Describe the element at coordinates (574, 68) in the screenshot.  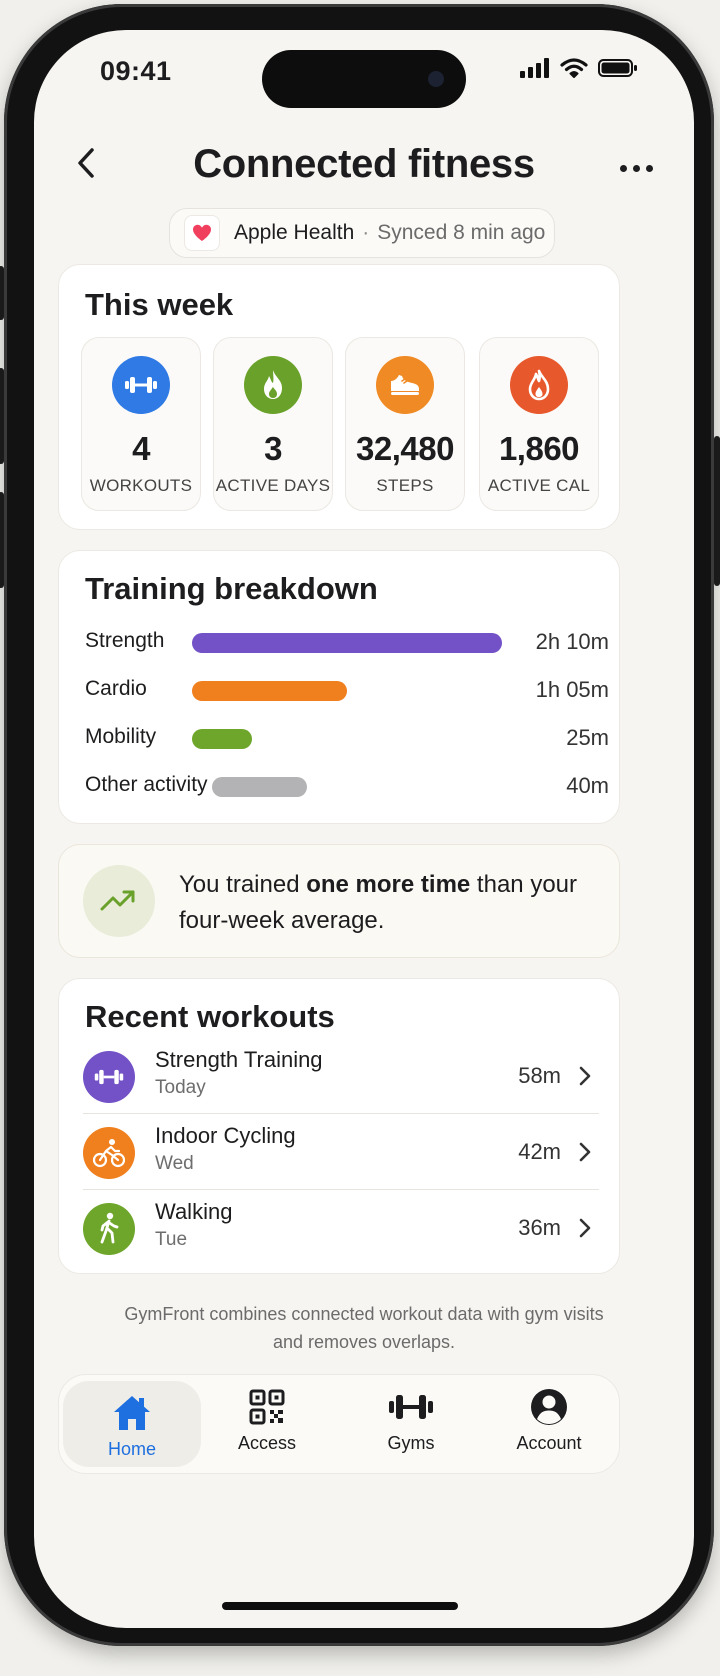
I see `wifi-icon` at that location.